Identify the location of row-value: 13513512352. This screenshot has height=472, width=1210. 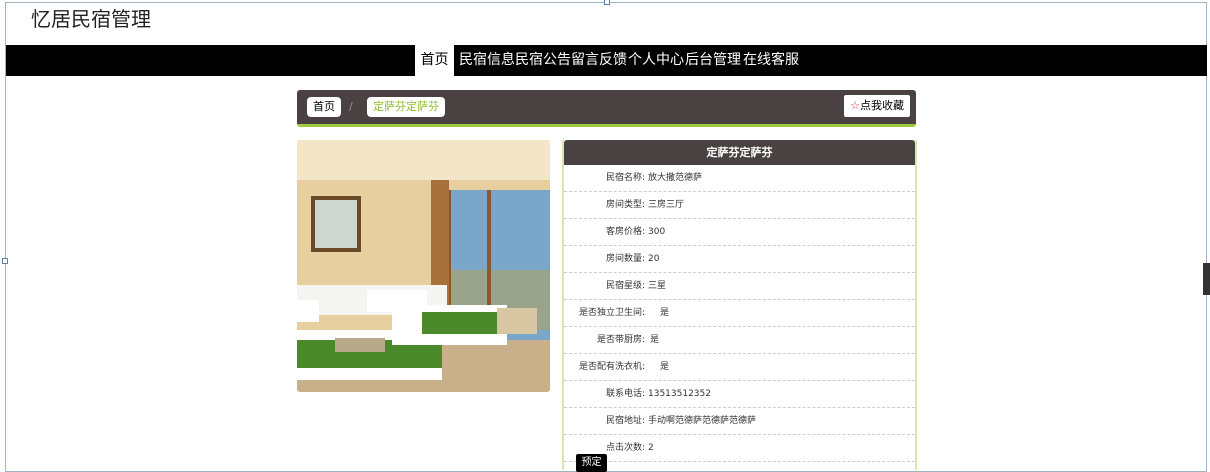
(679, 394).